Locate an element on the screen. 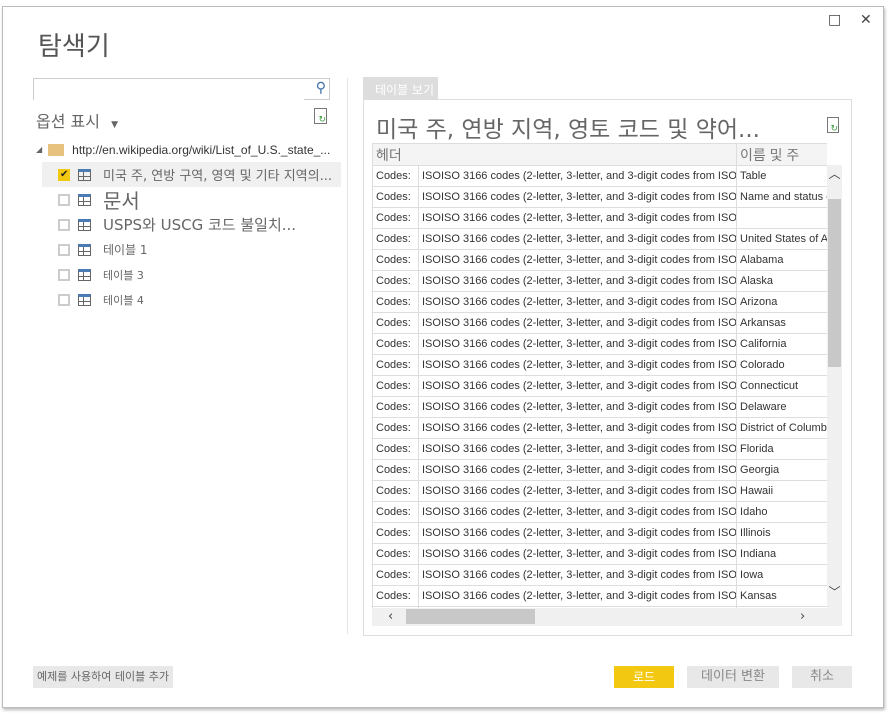 Image resolution: width=889 pixels, height=713 pixels. scroll-up-icon: ︿ is located at coordinates (834, 173).